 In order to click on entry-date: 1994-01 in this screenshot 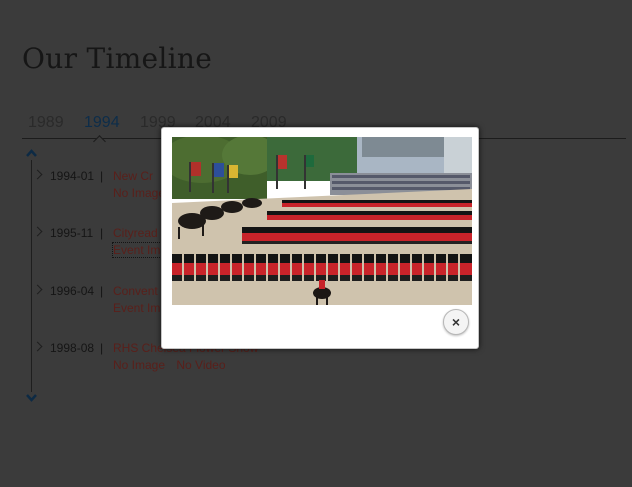, I will do `click(72, 176)`.